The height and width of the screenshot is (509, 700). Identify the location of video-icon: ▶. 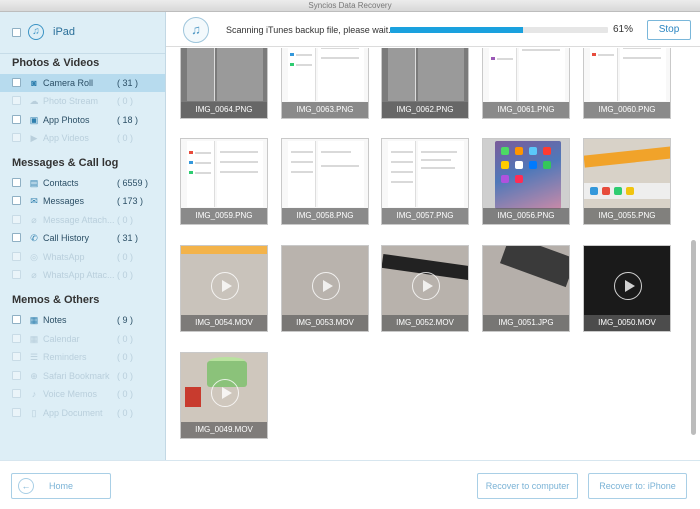
(34, 138).